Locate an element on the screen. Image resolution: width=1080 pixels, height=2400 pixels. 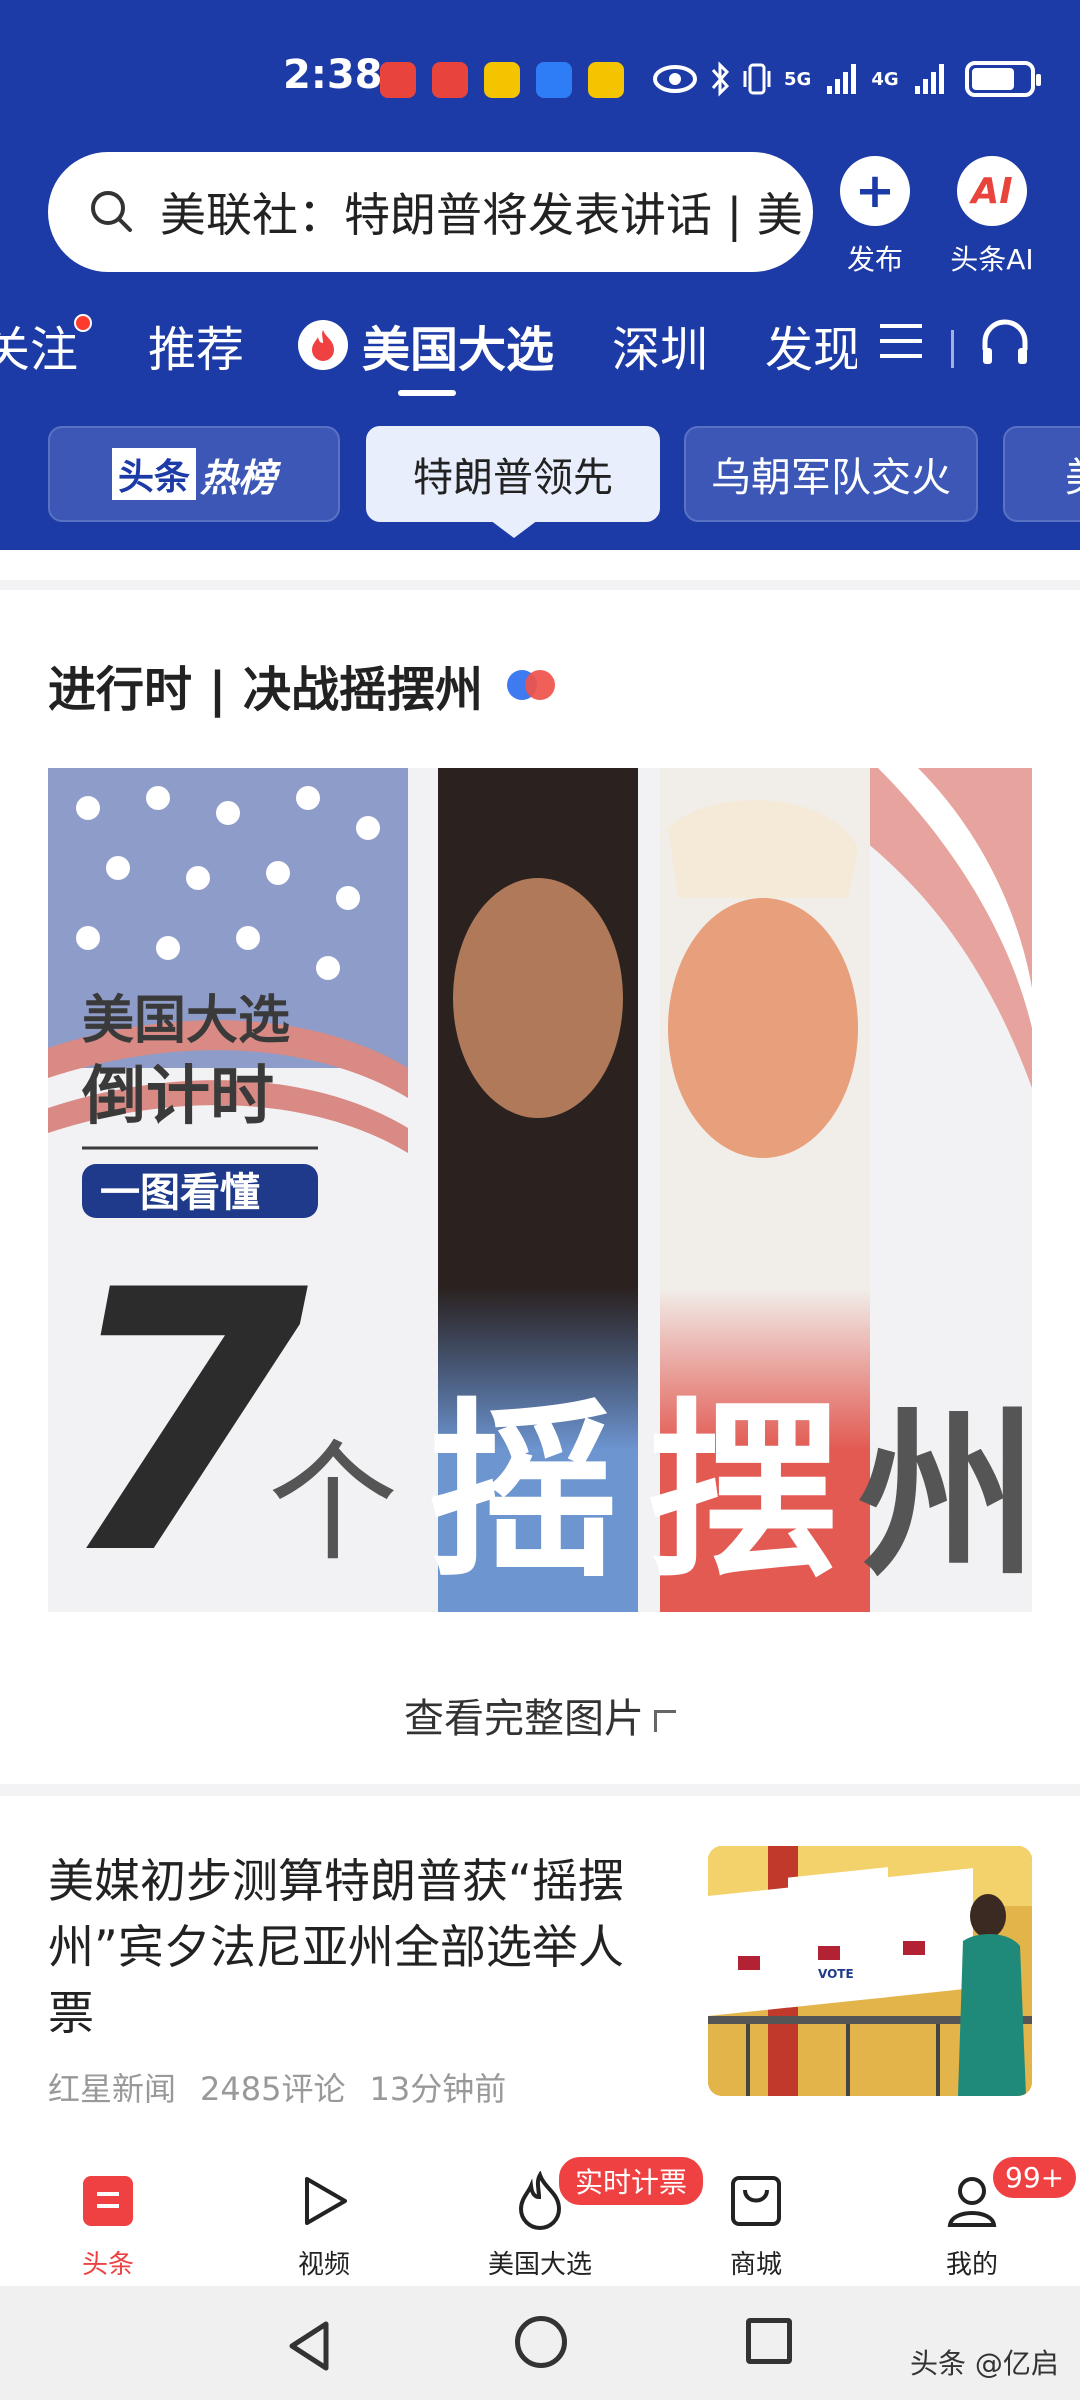
toutiao-hotlist-tag: 头条 热榜 is located at coordinates (194, 474).